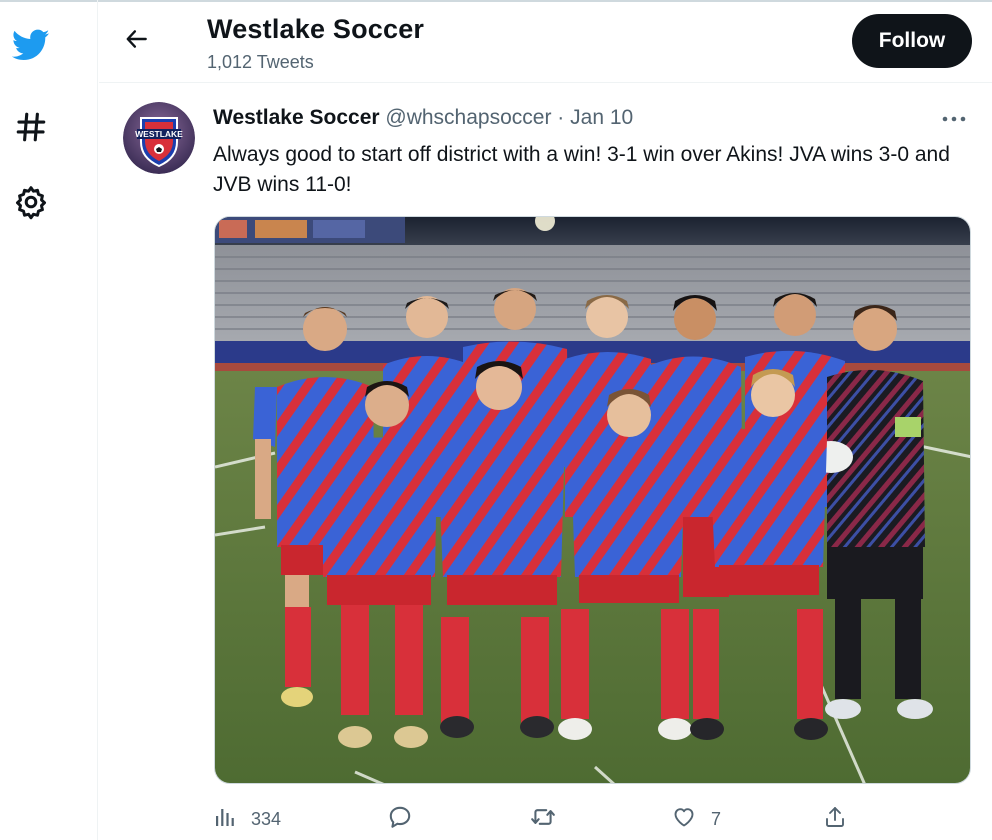 The height and width of the screenshot is (840, 992). Describe the element at coordinates (260, 62) in the screenshot. I see `tweet-count: 1,012 Tweets` at that location.